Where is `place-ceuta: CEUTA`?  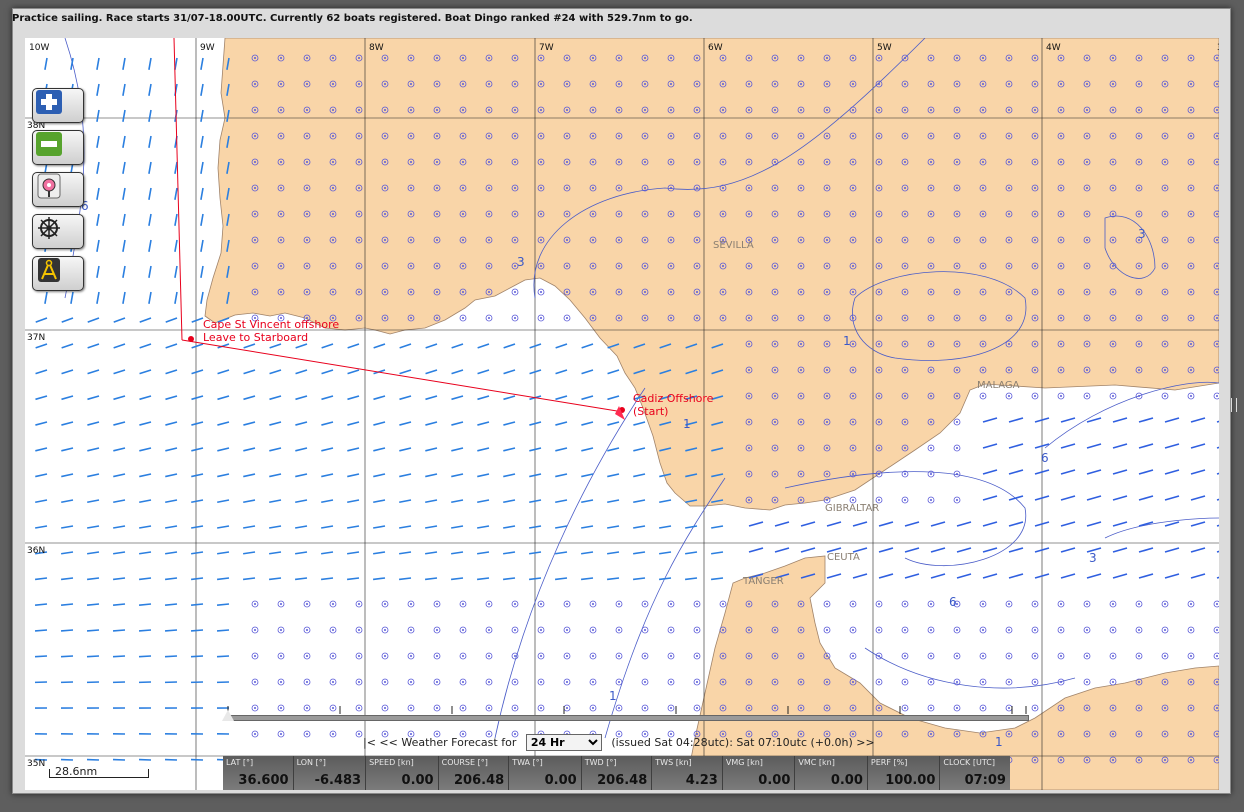
place-ceuta: CEUTA is located at coordinates (843, 557).